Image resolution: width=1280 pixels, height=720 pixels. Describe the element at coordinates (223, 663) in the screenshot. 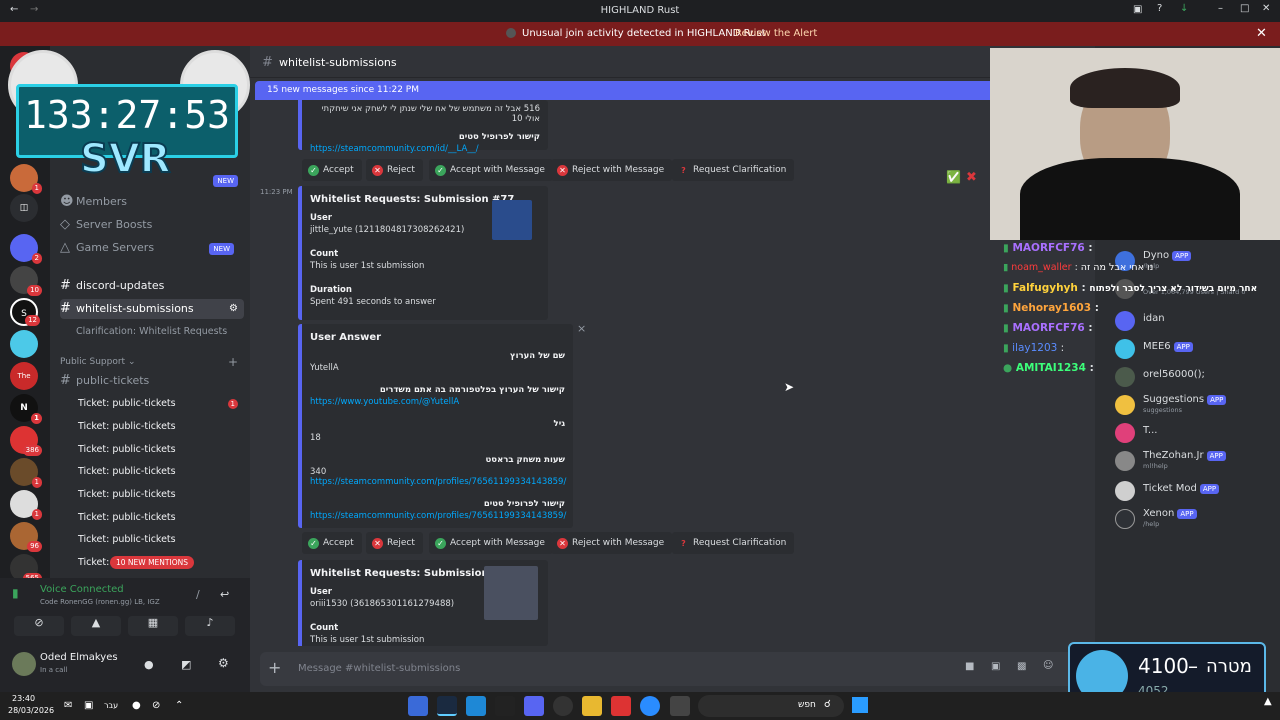

I see `user-settings-icon: ⚙` at that location.